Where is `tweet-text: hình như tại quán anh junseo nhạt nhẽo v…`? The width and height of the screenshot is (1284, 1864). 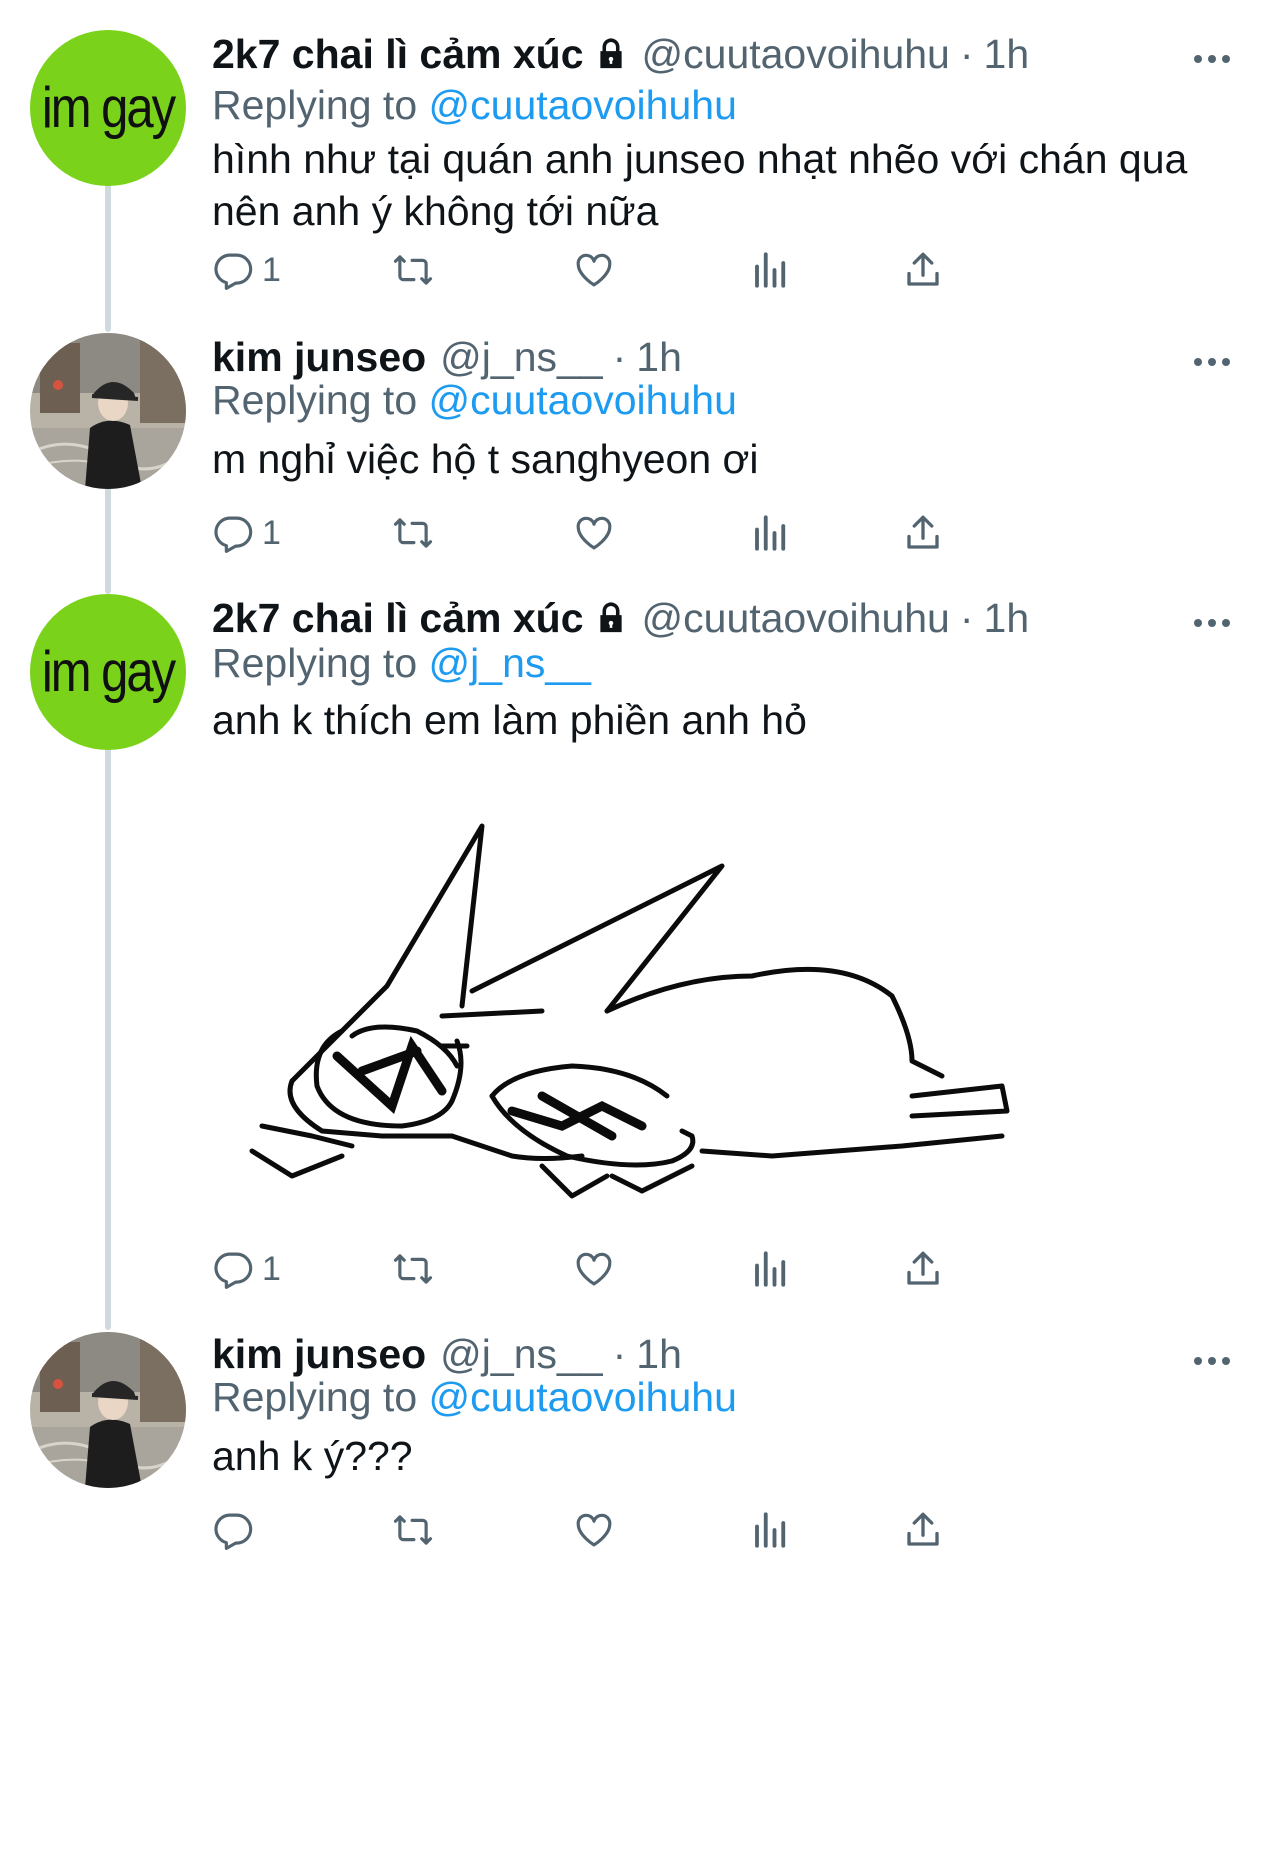 tweet-text: hình như tại quán anh junseo nhạt nhẽo v… is located at coordinates (700, 185).